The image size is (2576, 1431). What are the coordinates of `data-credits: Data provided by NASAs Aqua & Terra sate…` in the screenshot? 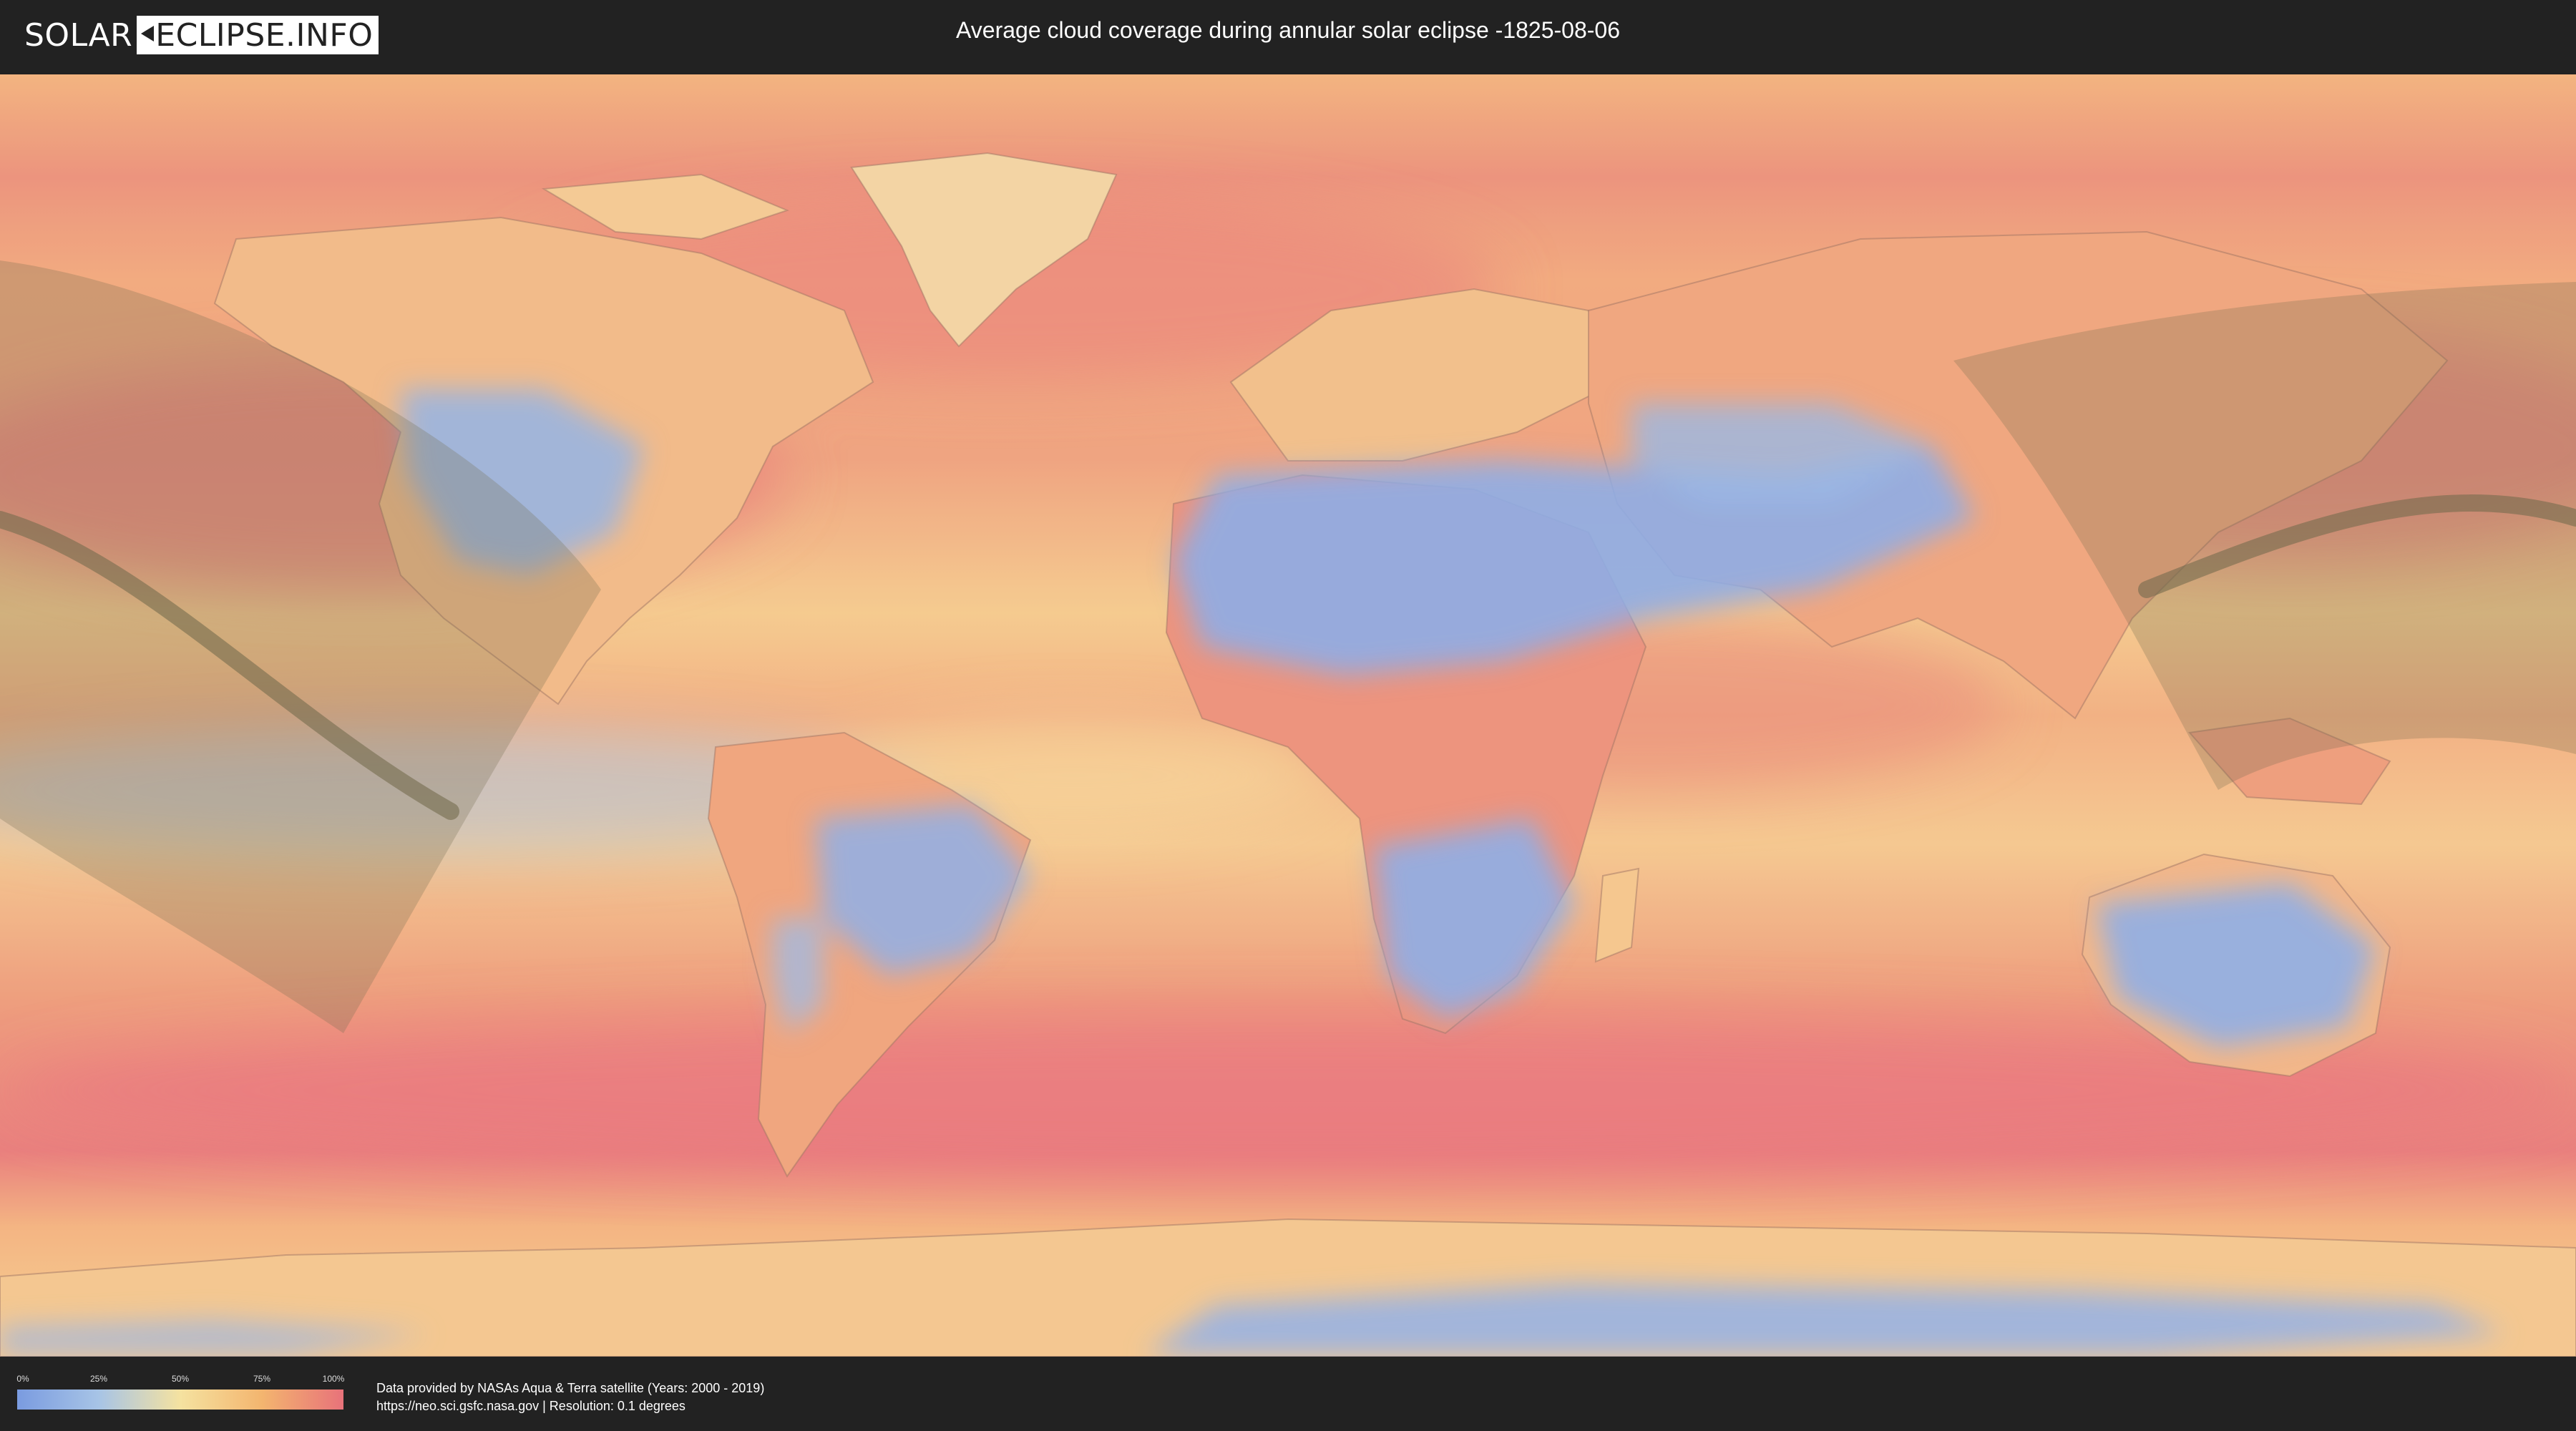 It's located at (570, 1397).